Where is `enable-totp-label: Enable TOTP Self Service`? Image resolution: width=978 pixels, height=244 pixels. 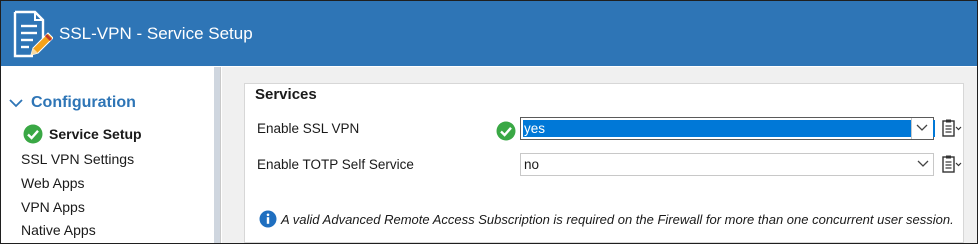
enable-totp-label: Enable TOTP Self Service is located at coordinates (335, 164).